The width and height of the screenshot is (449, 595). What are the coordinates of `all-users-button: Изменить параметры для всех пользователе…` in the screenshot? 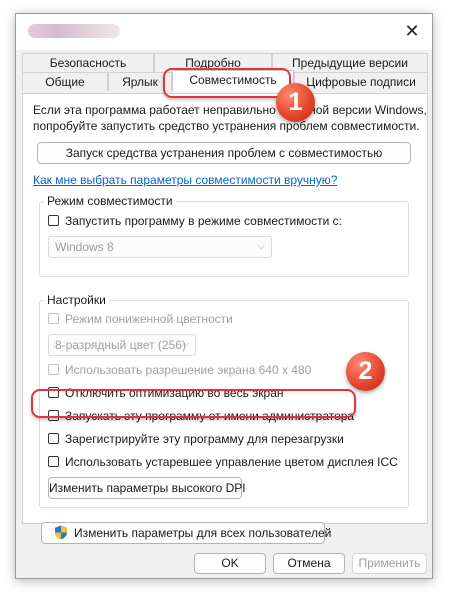 It's located at (186, 533).